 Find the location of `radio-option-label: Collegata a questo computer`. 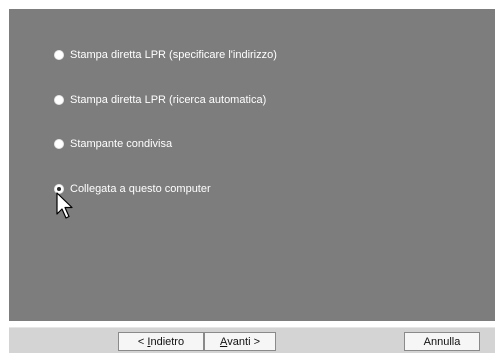

radio-option-label: Collegata a questo computer is located at coordinates (140, 189).